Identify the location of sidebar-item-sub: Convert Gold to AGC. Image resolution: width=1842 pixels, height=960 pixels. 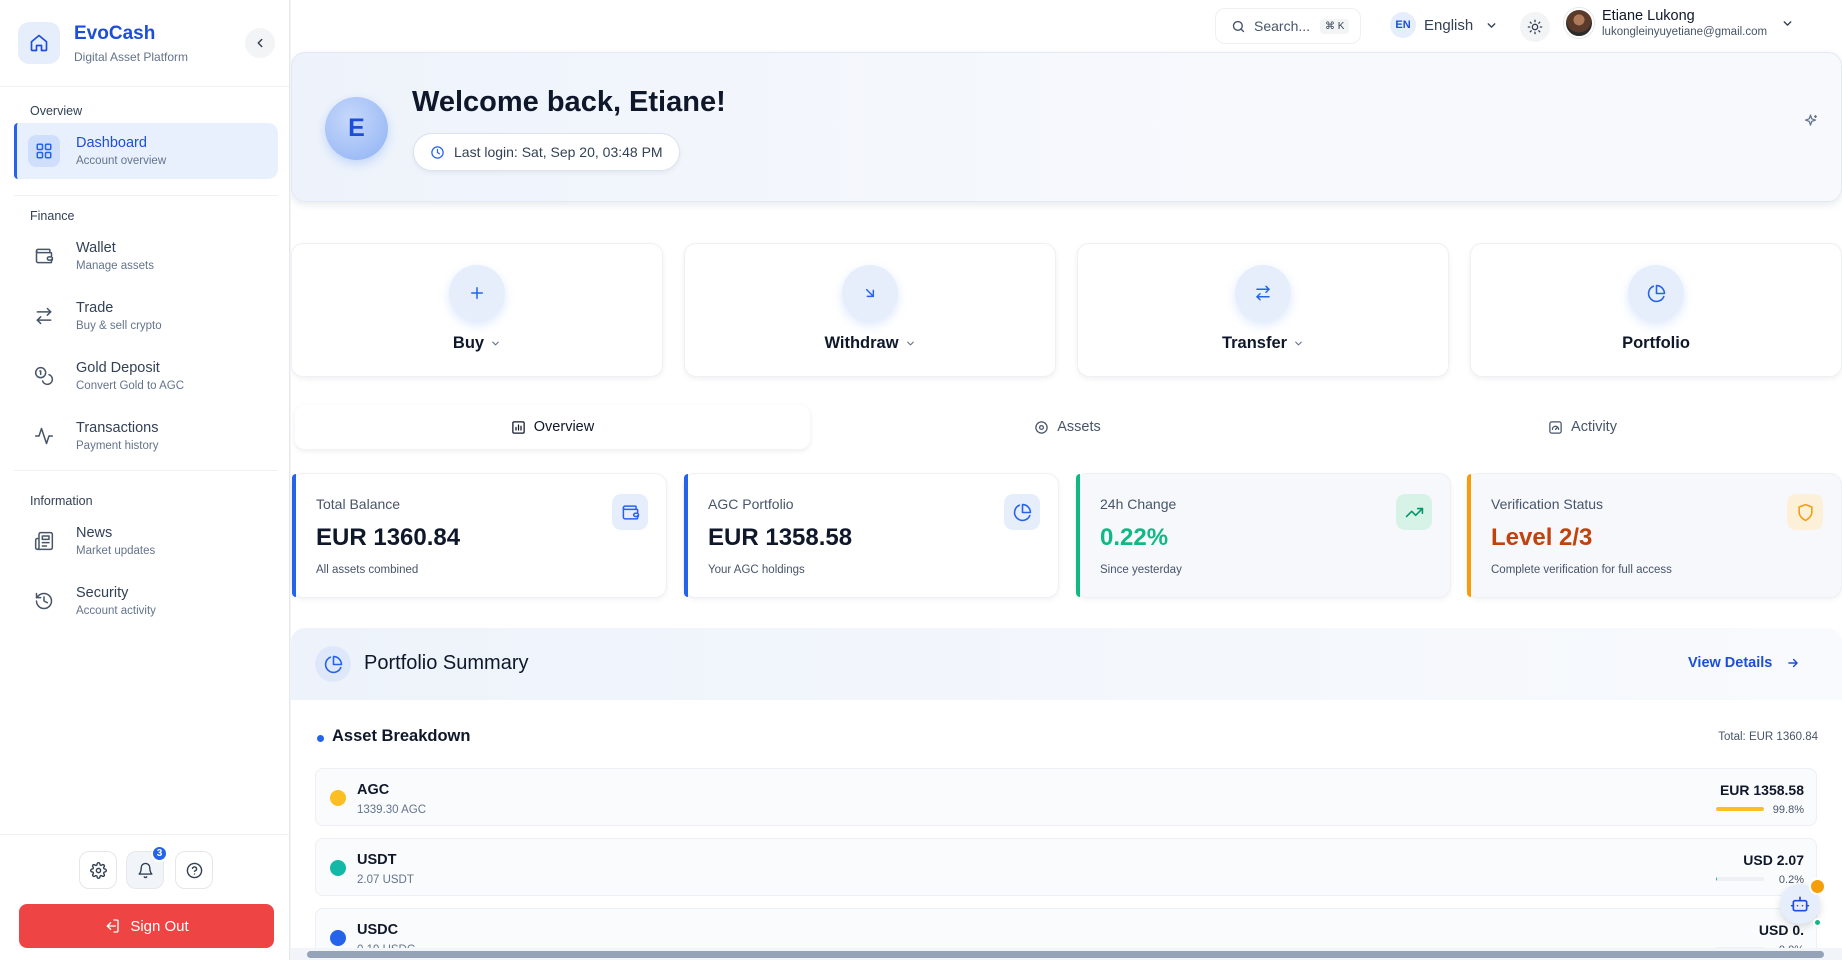
(130, 386).